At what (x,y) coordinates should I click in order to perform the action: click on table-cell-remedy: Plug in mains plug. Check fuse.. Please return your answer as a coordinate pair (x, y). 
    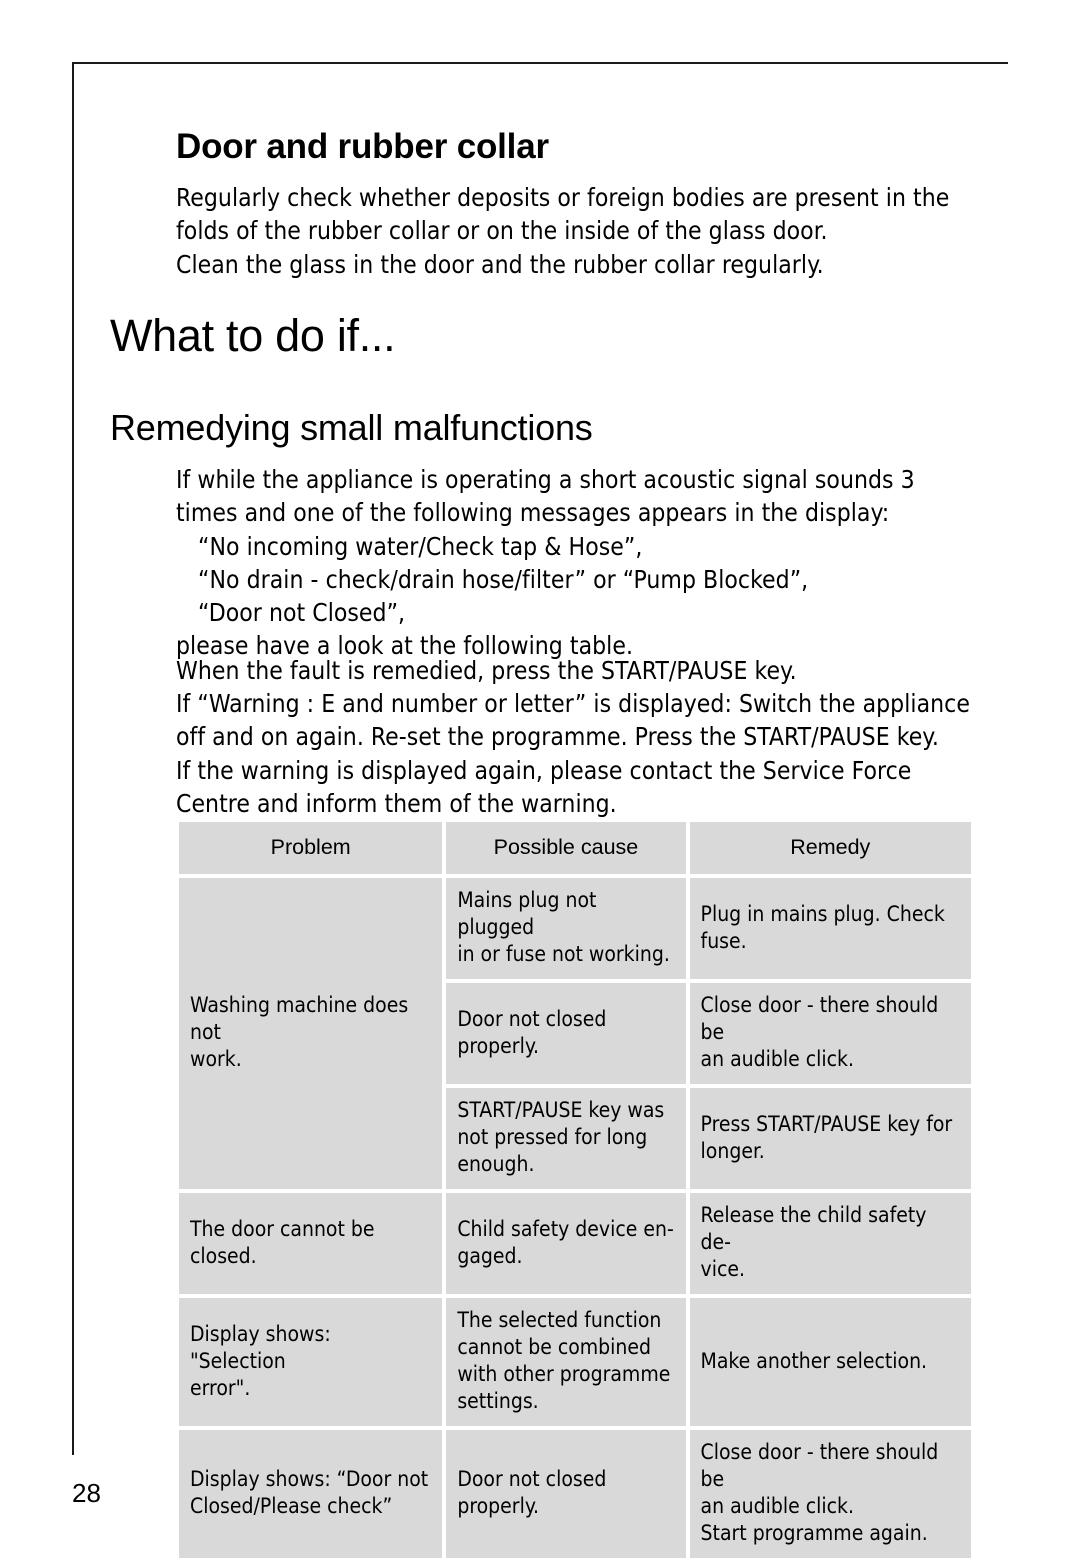
    Looking at the image, I should click on (830, 928).